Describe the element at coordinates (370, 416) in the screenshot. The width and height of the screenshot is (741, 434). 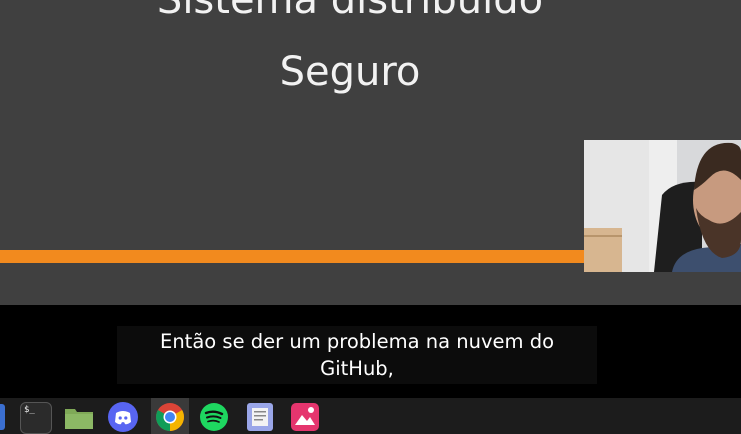
I see `taskbar-dock: $_` at that location.